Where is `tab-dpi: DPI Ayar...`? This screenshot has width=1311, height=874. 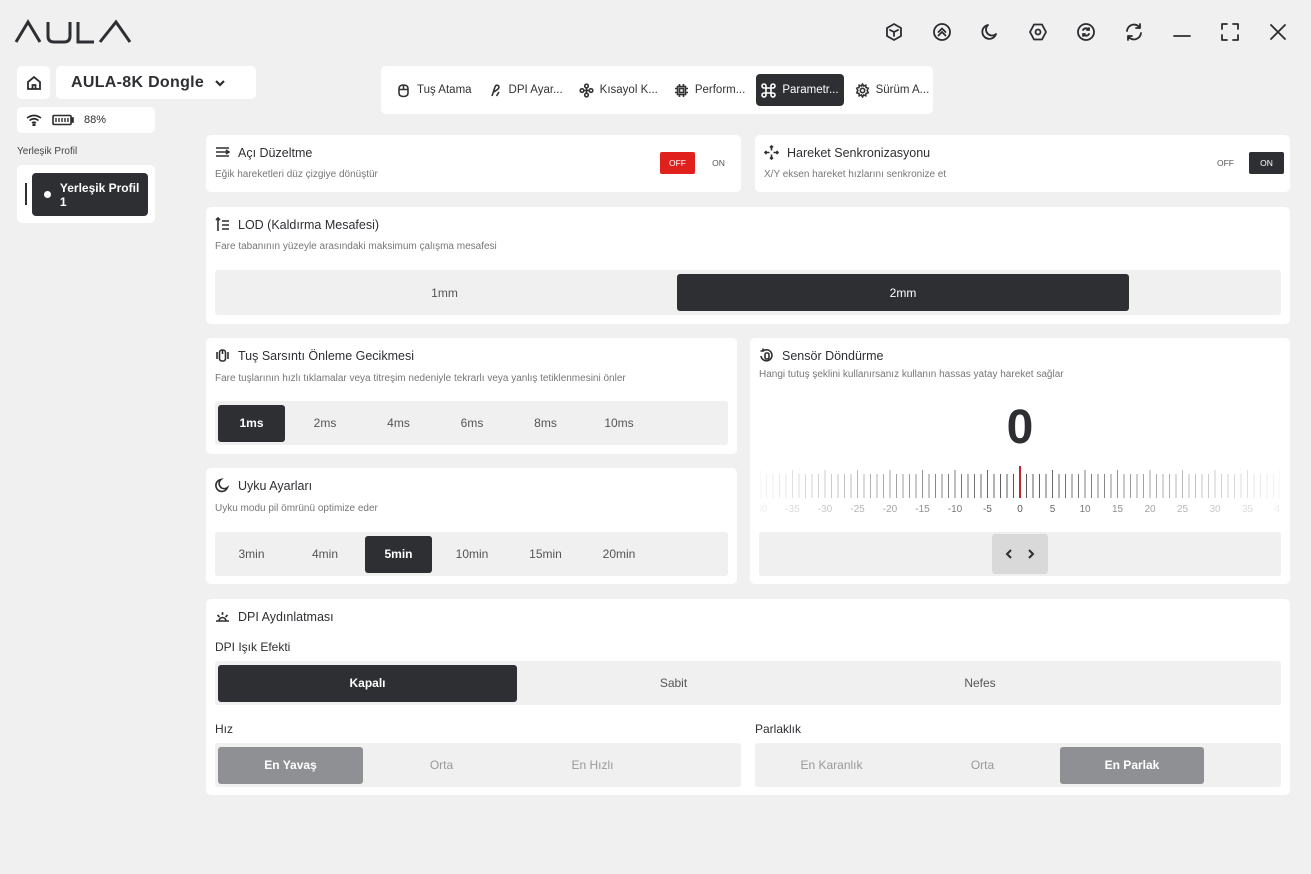 tab-dpi: DPI Ayar... is located at coordinates (525, 90).